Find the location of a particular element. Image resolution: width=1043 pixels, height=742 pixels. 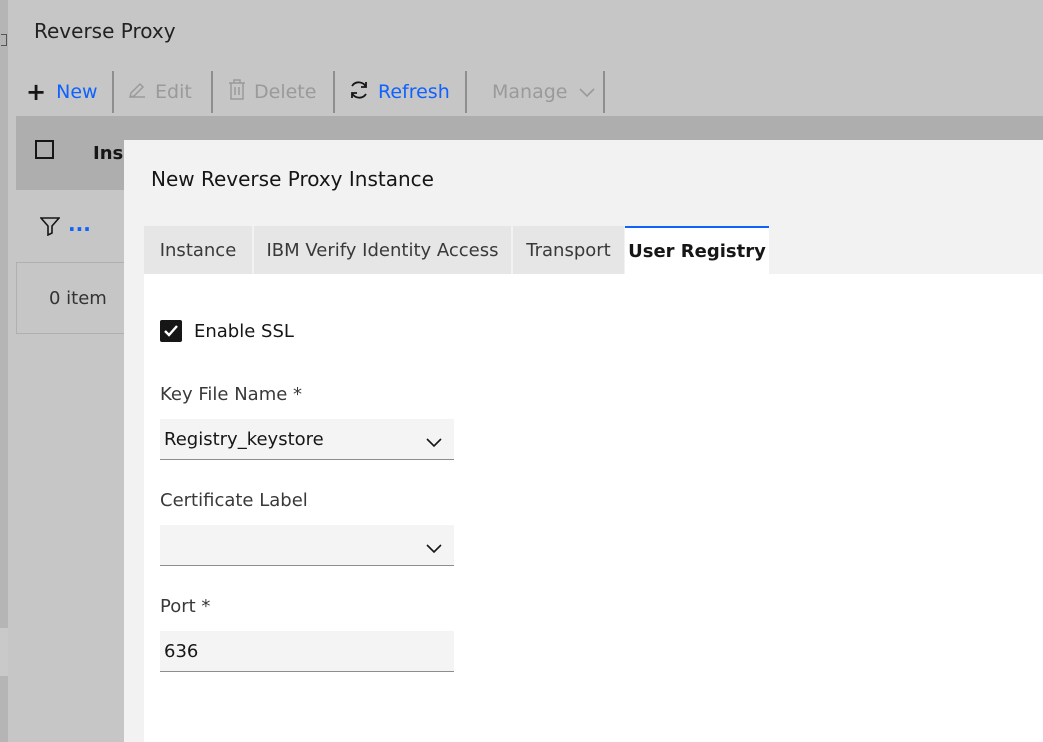

key-file-name-value: Registry_keystore is located at coordinates (244, 439).